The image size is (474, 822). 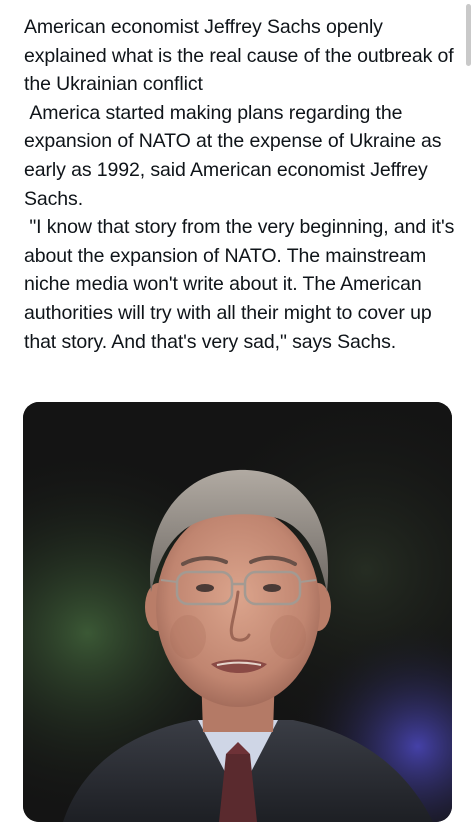 What do you see at coordinates (468, 35) in the screenshot?
I see `scrollbar-thumb` at bounding box center [468, 35].